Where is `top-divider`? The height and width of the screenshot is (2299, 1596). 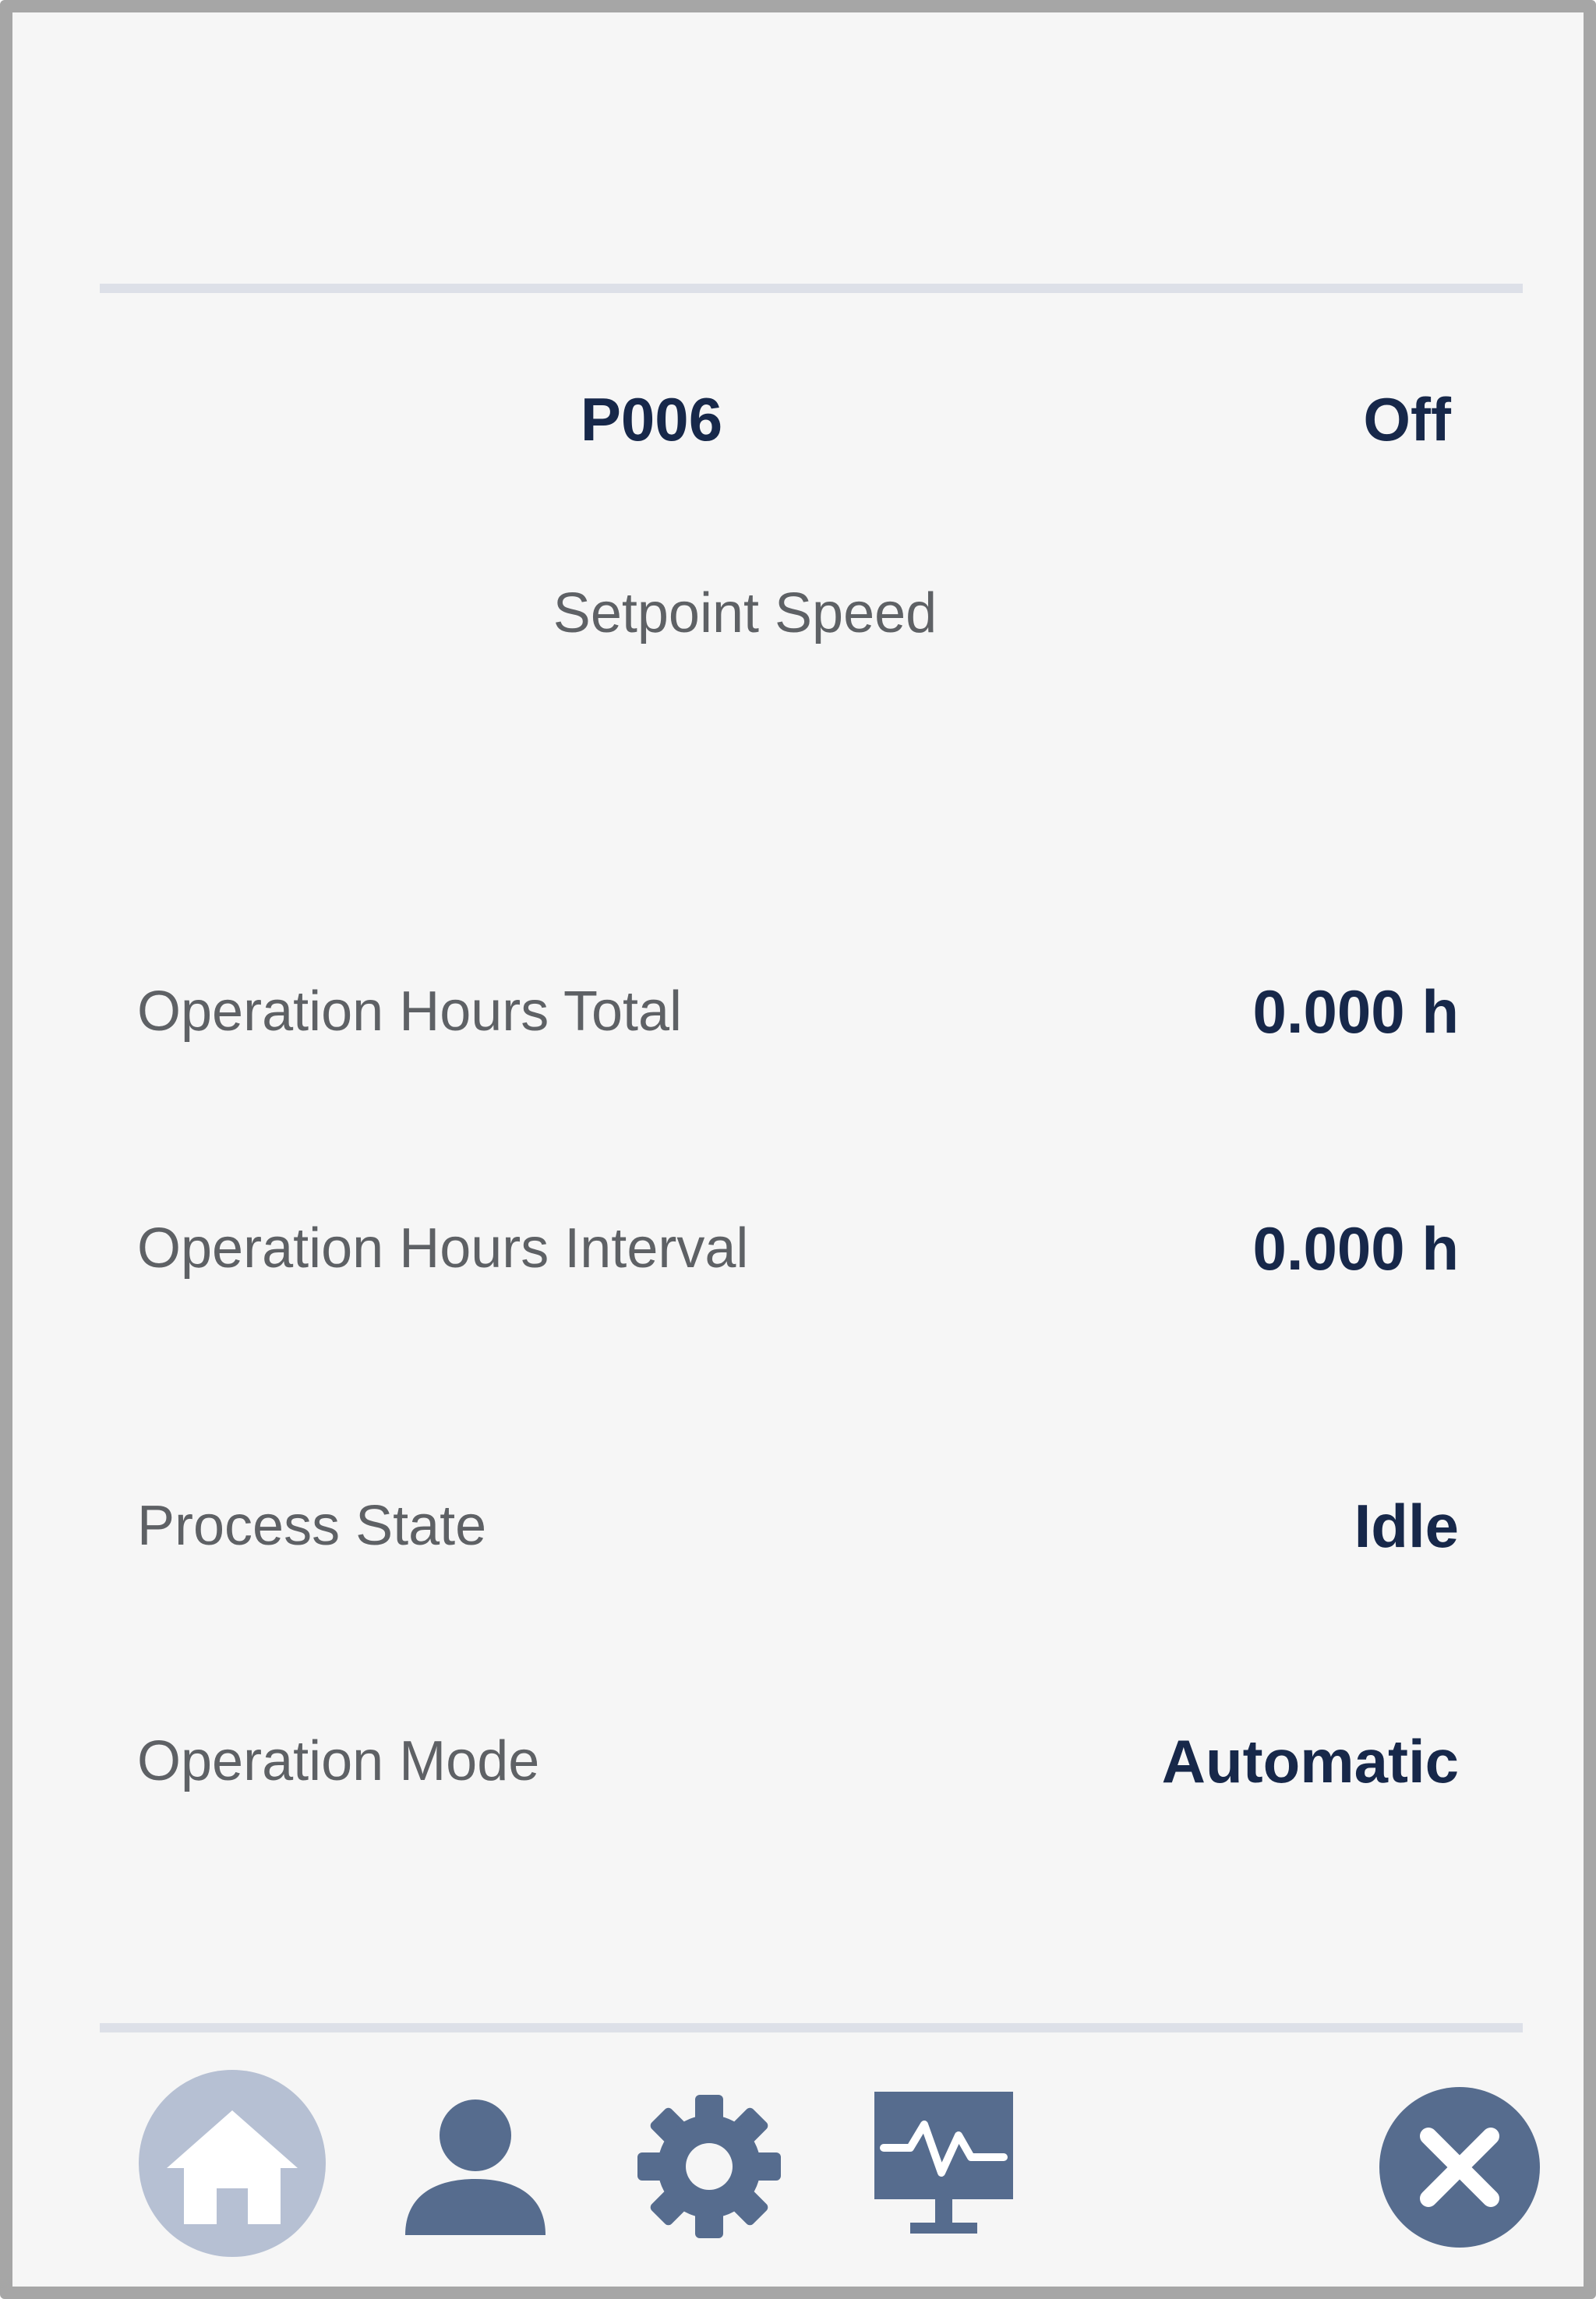
top-divider is located at coordinates (811, 288).